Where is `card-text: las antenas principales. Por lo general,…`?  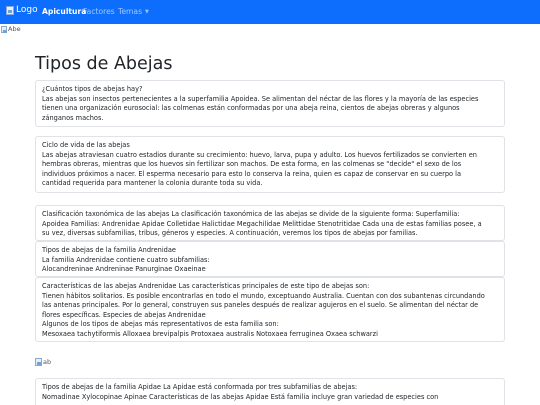
card-text: las antenas principales. Por lo general,… is located at coordinates (260, 305).